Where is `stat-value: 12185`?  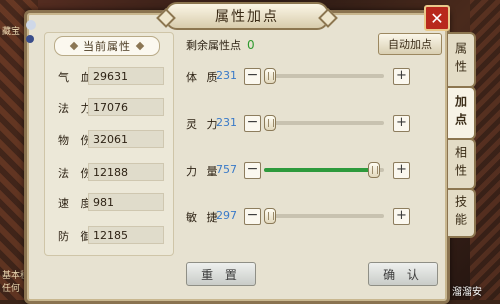
stat-value: 12185 is located at coordinates (126, 235).